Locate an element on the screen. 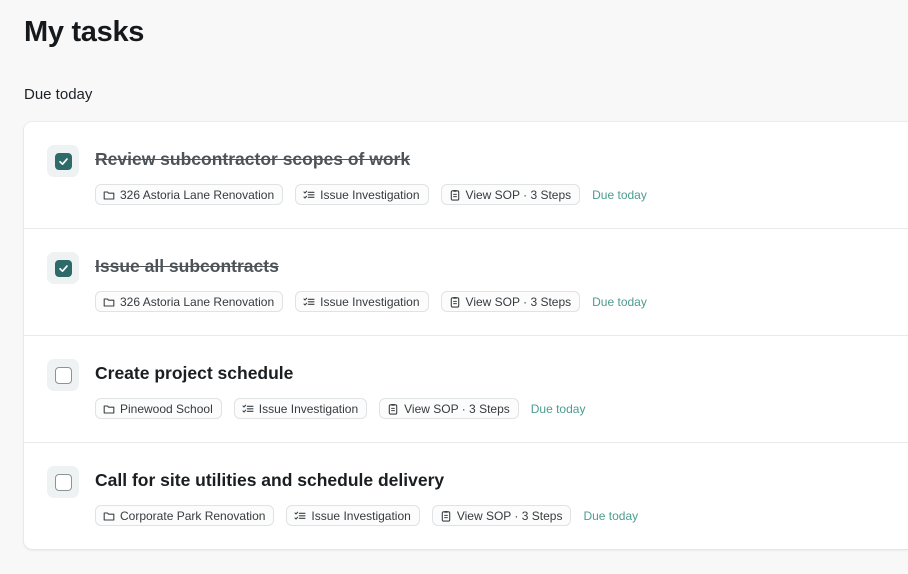  project-chip: Corporate Park Renovation is located at coordinates (185, 515).